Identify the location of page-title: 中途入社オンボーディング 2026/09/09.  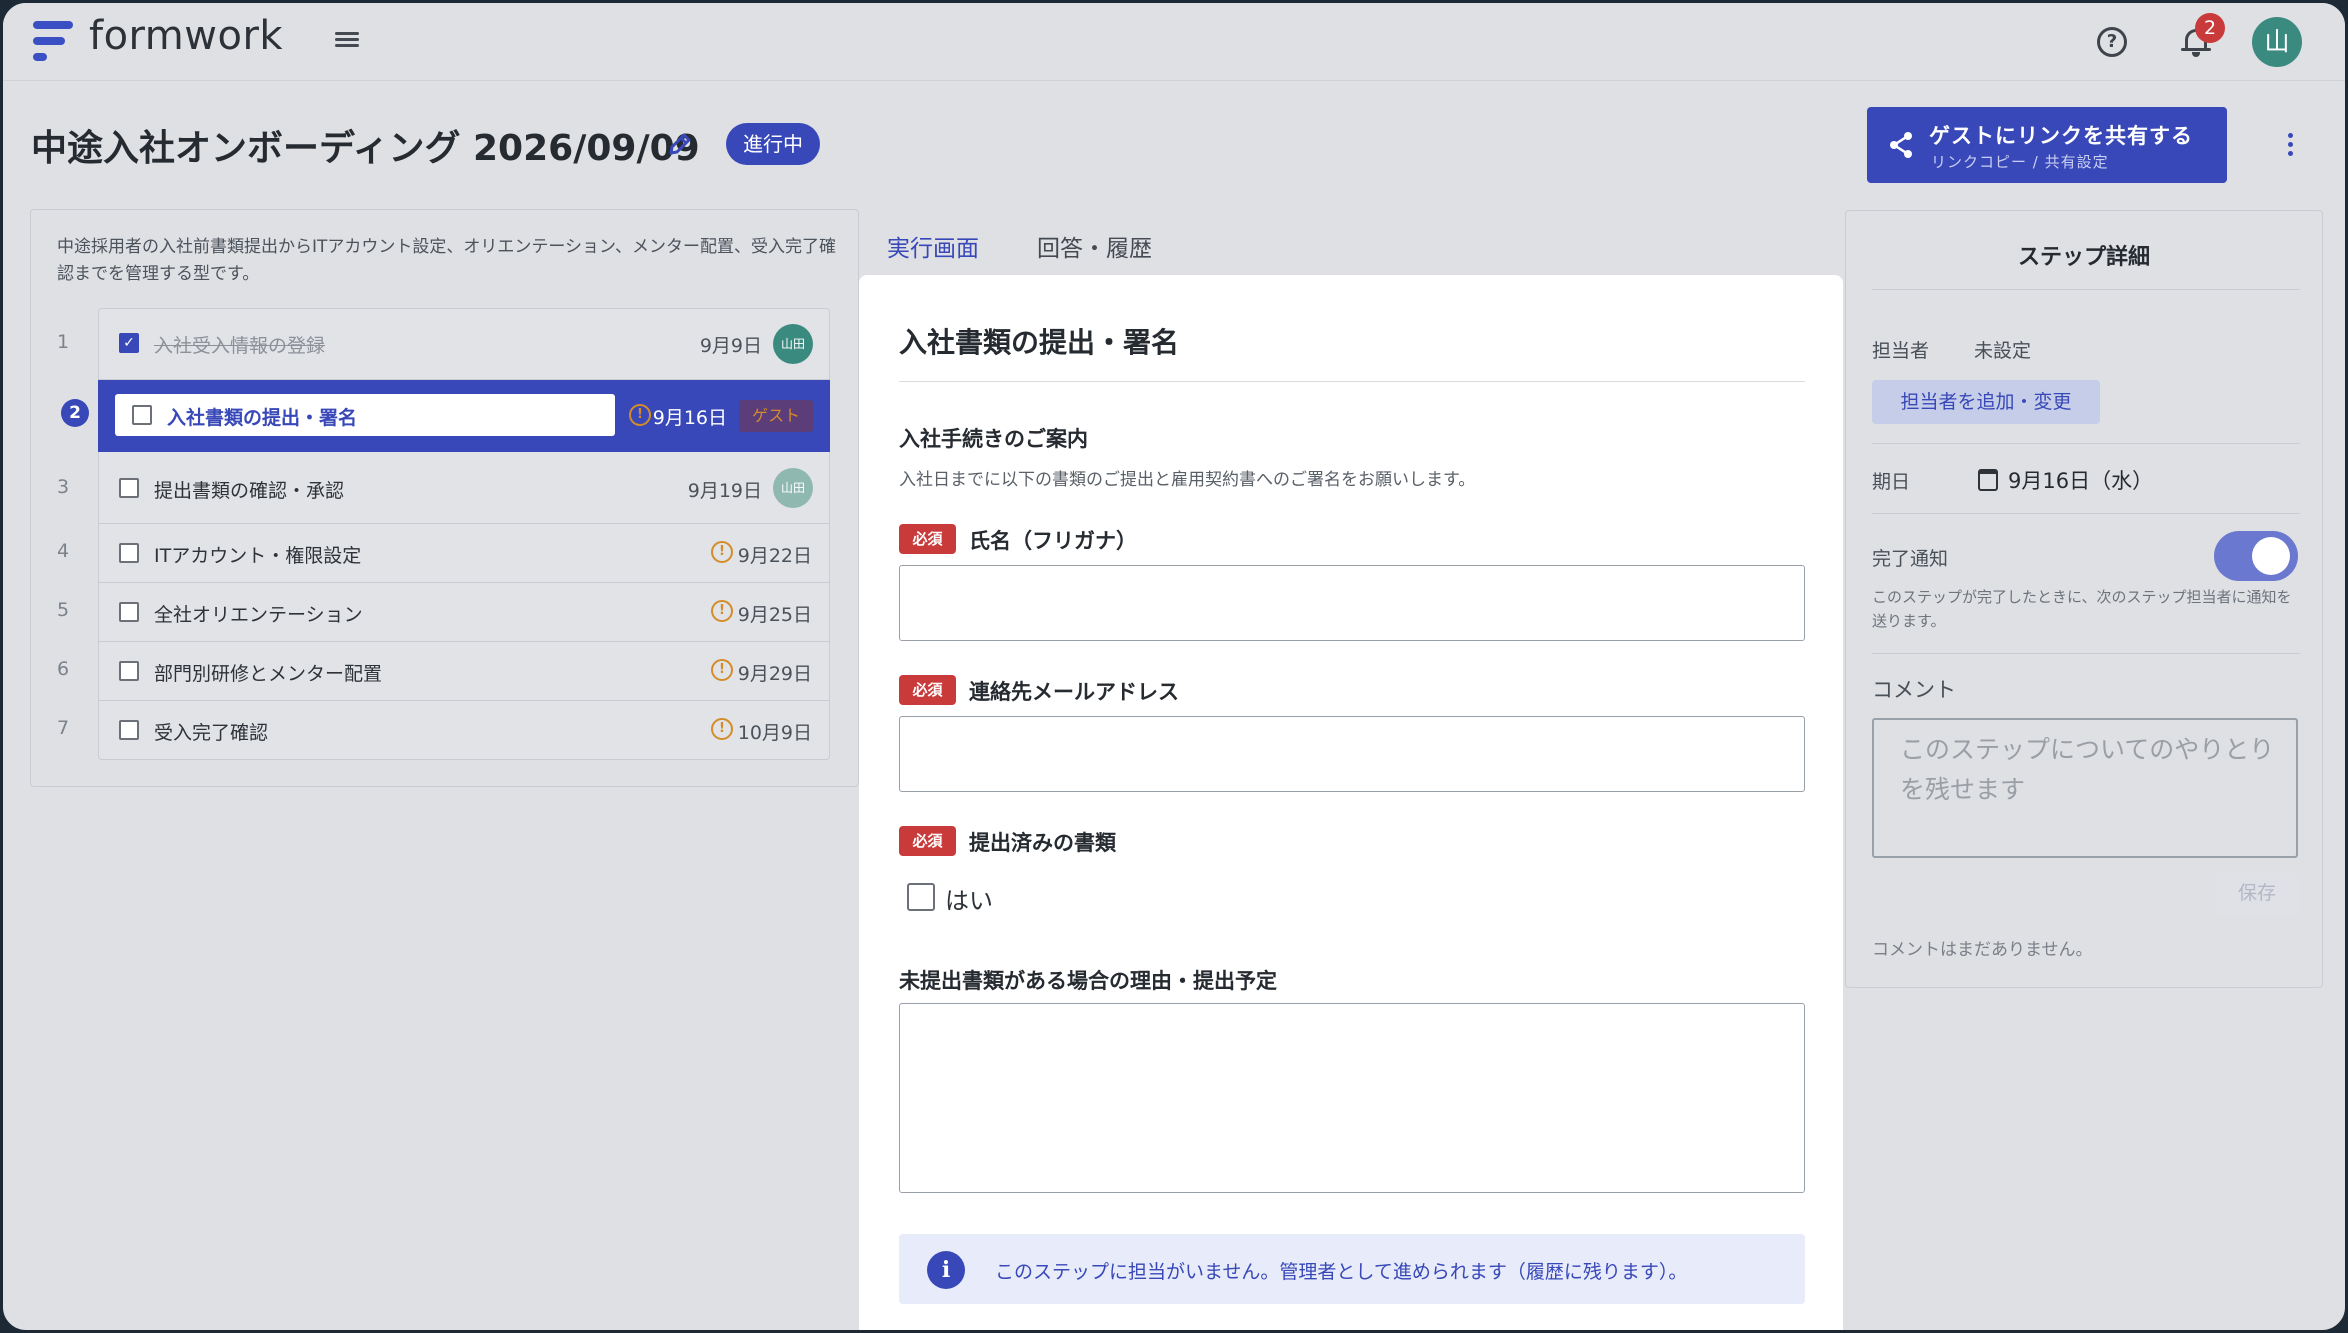
(365, 148).